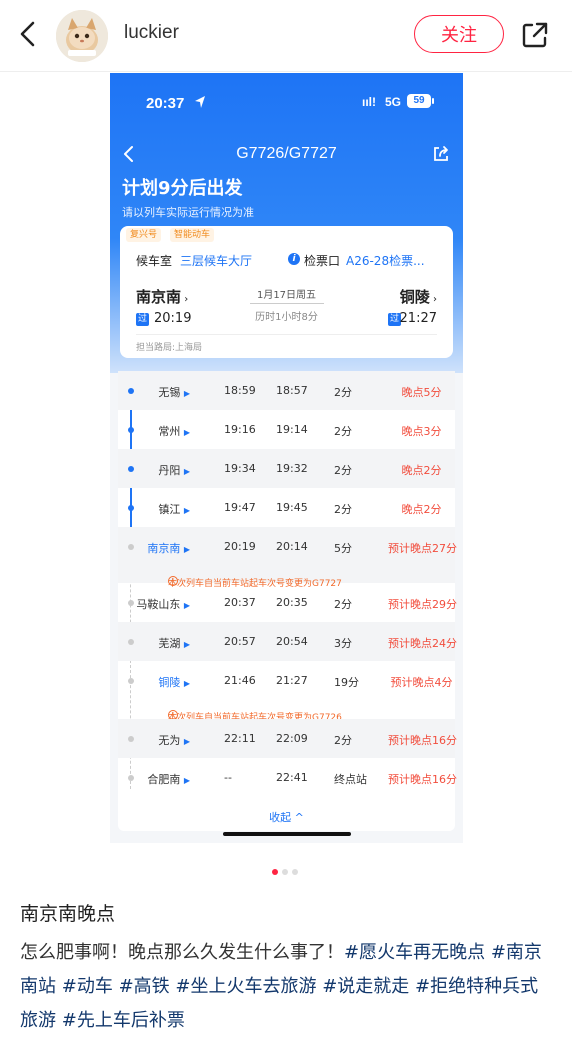 The height and width of the screenshot is (1047, 572). Describe the element at coordinates (420, 101) in the screenshot. I see `battery-icon: 59` at that location.